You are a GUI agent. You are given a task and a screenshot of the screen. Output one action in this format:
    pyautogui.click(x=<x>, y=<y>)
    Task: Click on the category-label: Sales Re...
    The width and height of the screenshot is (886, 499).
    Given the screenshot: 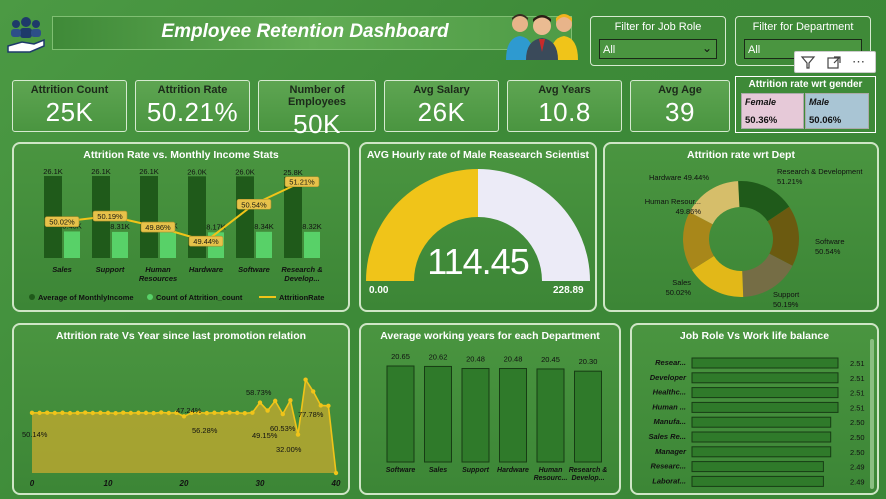 What is the action you would take?
    pyautogui.click(x=667, y=436)
    